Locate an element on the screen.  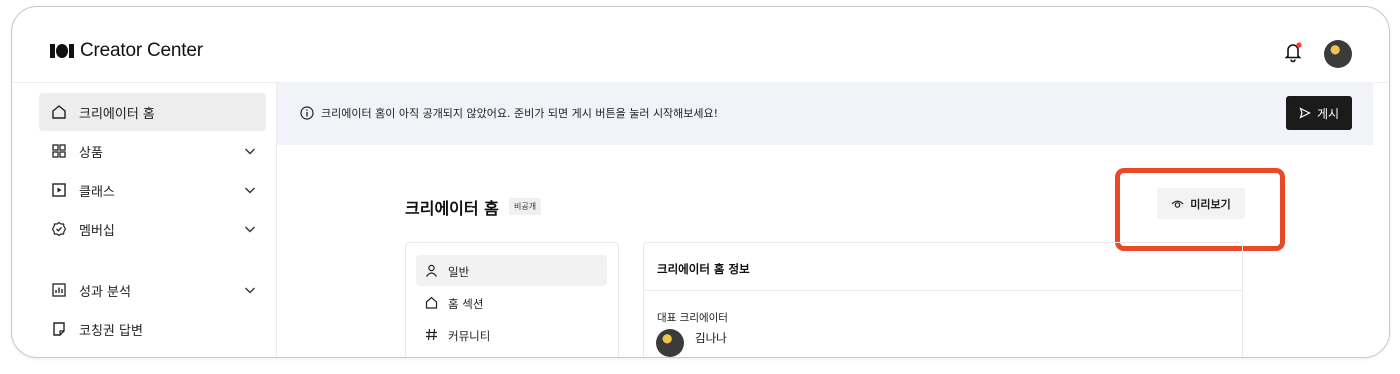
status-badge: 비공개 is located at coordinates (525, 206).